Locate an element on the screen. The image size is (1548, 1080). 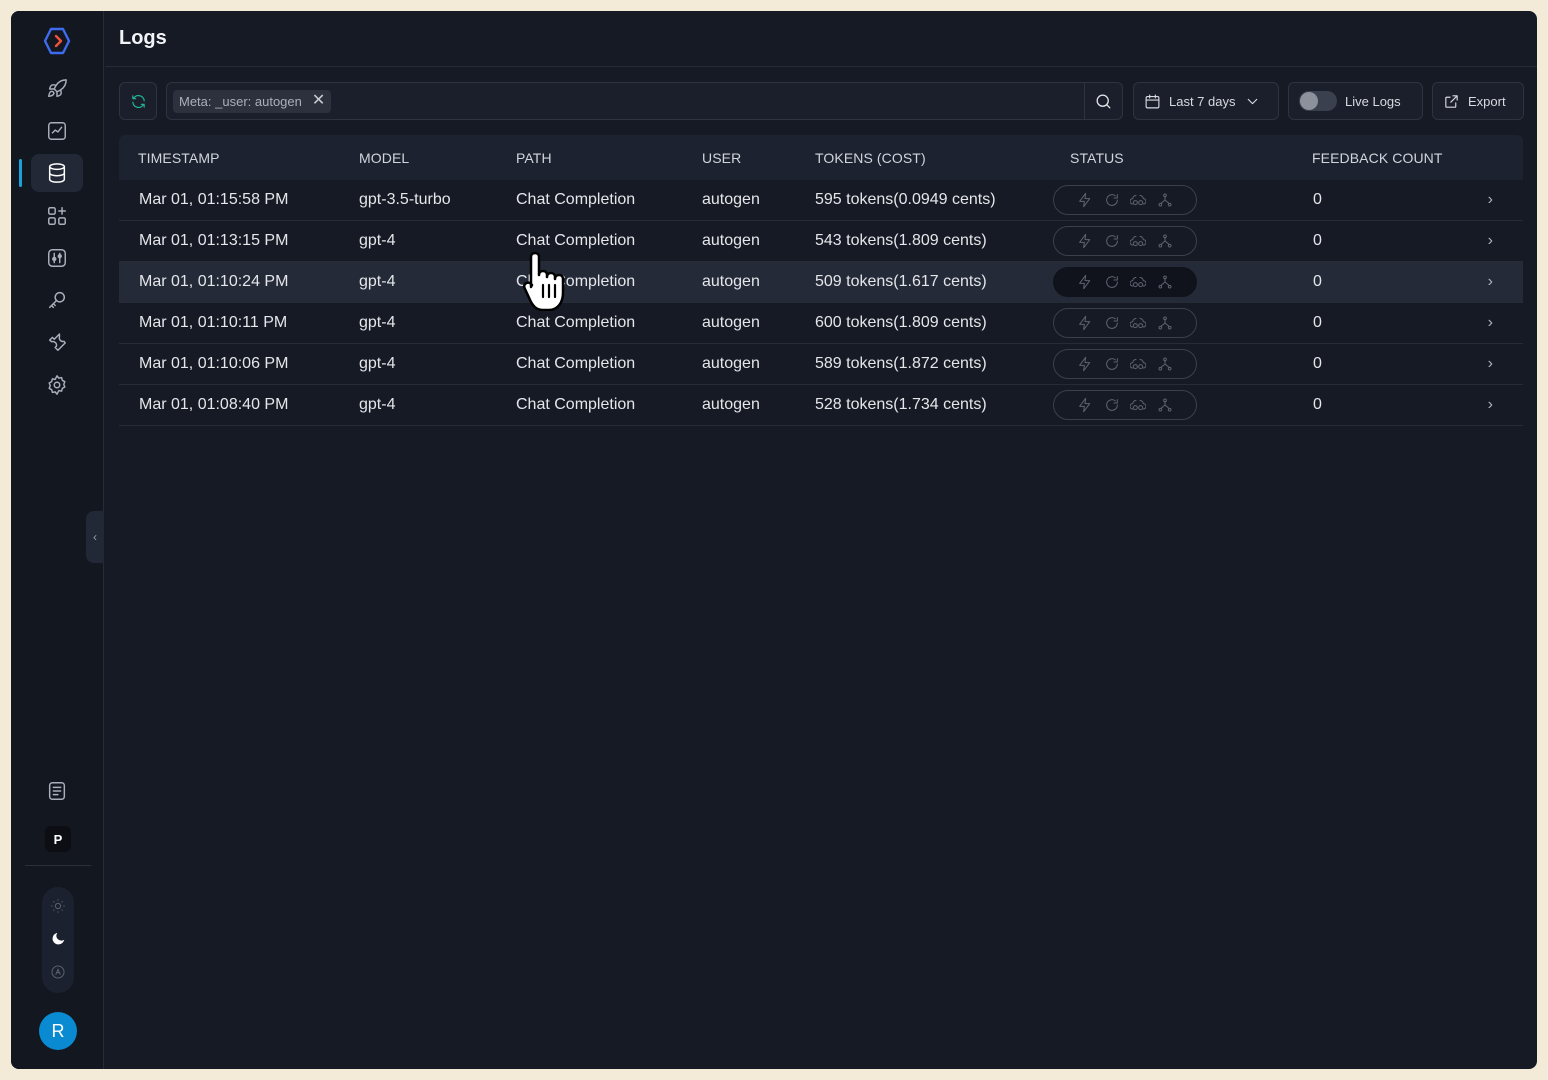
sidebar-item-settings is located at coordinates (57, 385).